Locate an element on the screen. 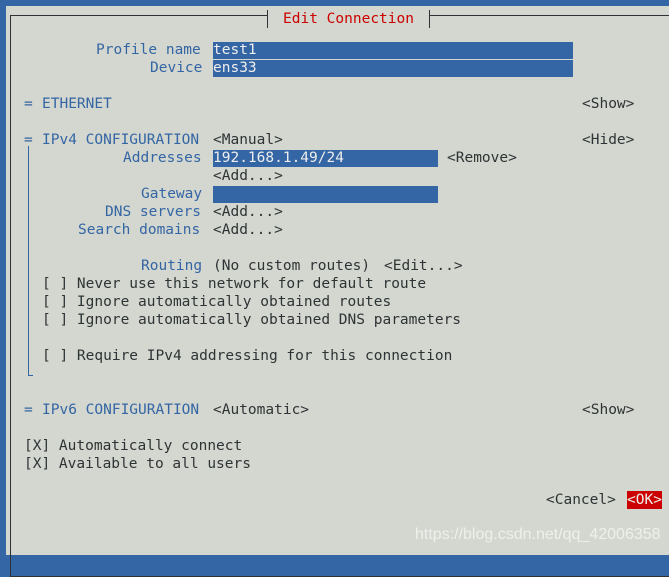  ipv4-marker: = is located at coordinates (28, 140).